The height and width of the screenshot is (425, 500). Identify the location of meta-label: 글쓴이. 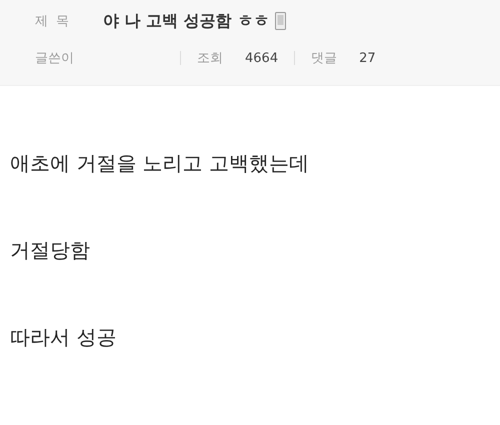
(54, 58).